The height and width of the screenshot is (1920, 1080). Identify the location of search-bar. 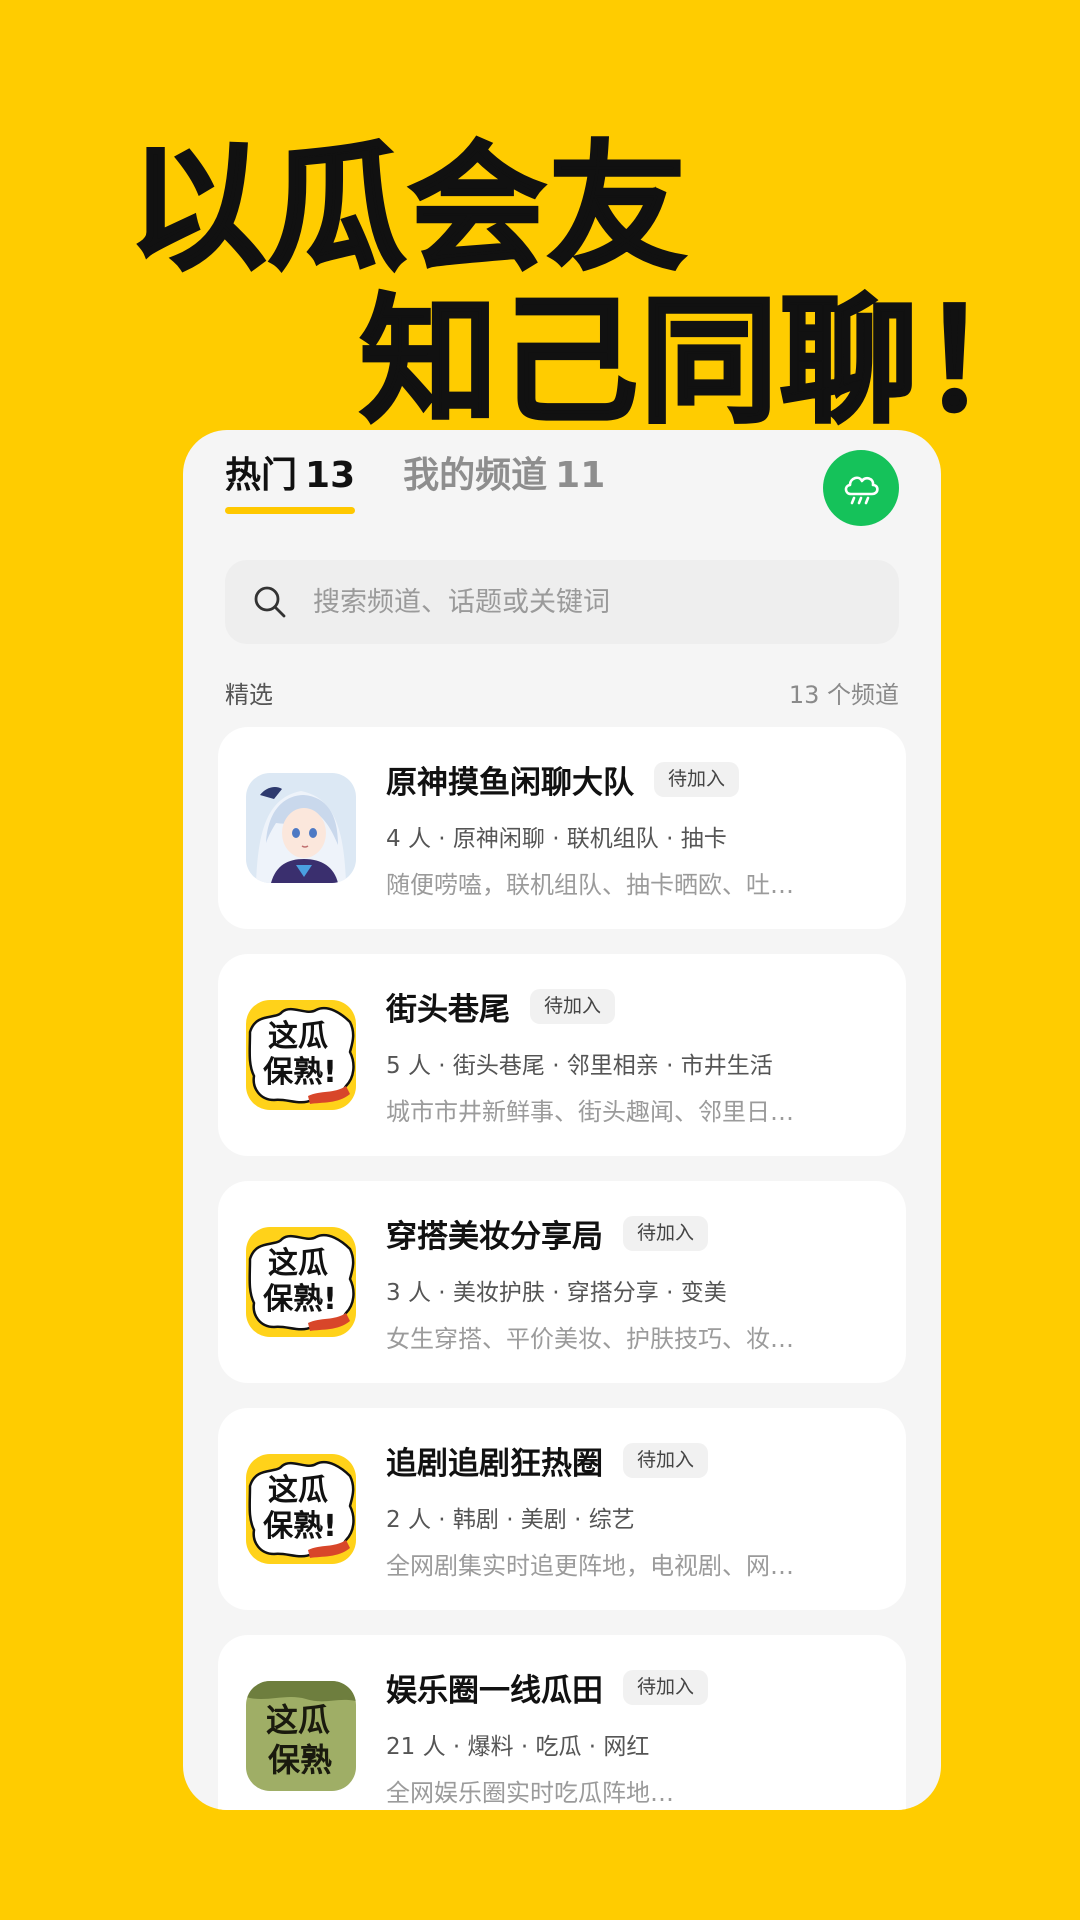
(562, 602).